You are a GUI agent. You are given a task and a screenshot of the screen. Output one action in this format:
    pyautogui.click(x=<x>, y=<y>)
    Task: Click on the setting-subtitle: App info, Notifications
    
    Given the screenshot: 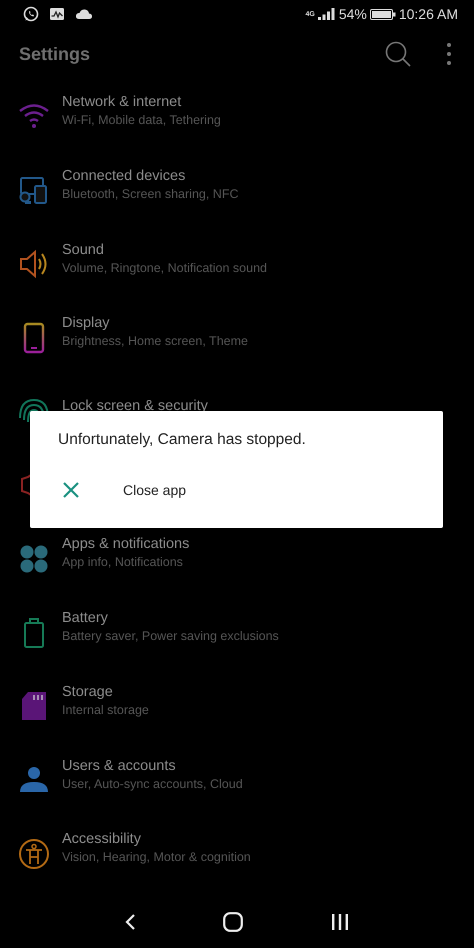 What is the action you would take?
    pyautogui.click(x=123, y=562)
    